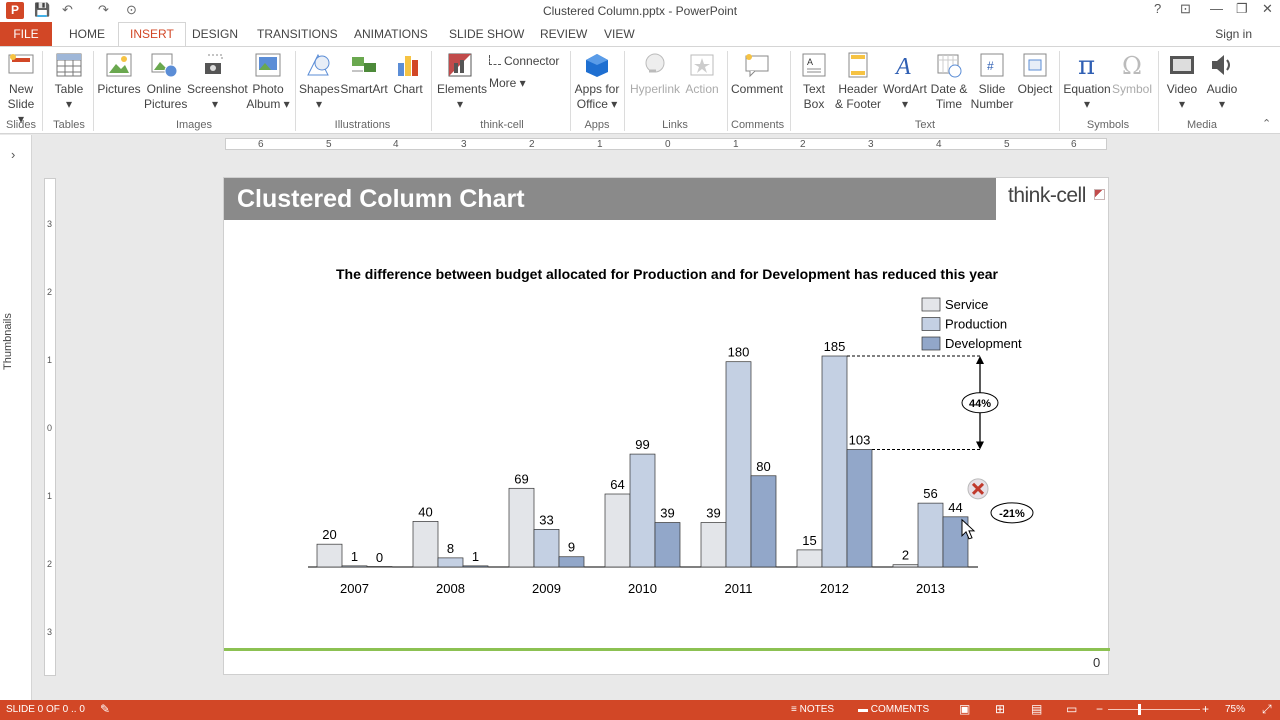 The image size is (1280, 720). Describe the element at coordinates (930, 588) in the screenshot. I see `x-tick-label: 2013` at that location.